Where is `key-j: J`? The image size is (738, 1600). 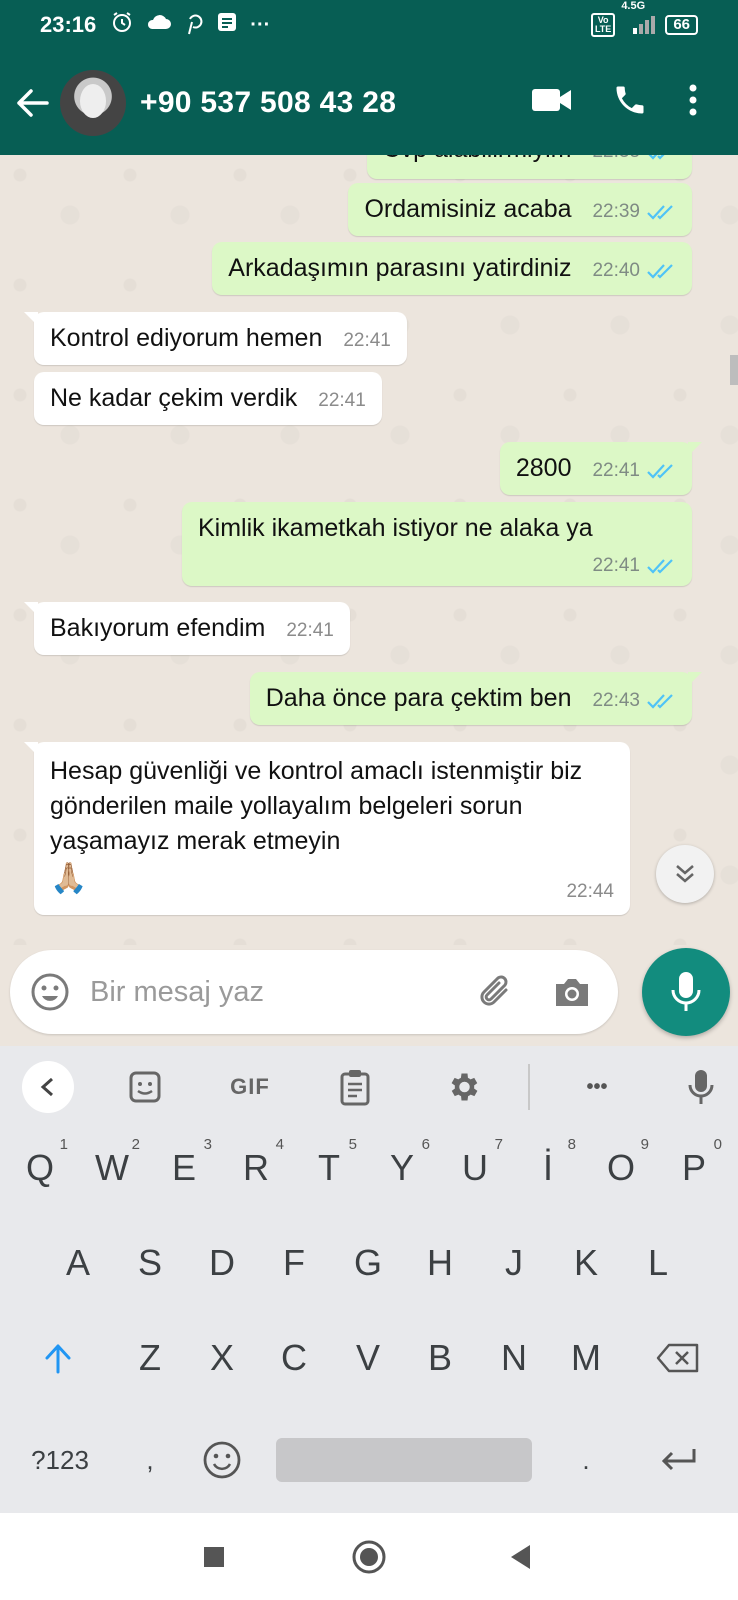 key-j: J is located at coordinates (514, 1263).